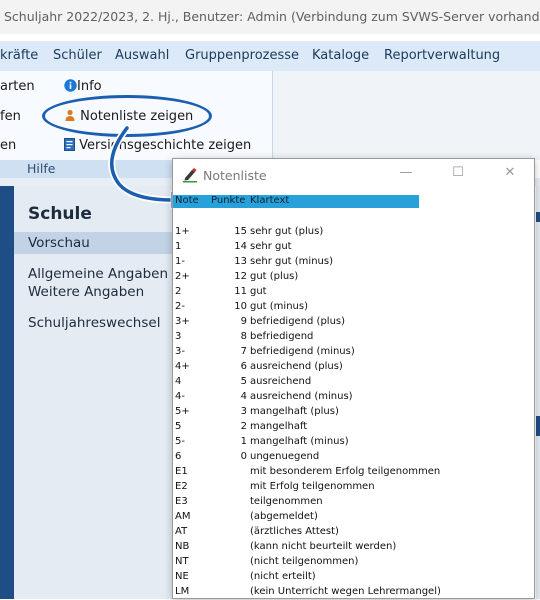 The height and width of the screenshot is (600, 540). I want to click on cell-klartext: ausreichend (minus), so click(301, 396).